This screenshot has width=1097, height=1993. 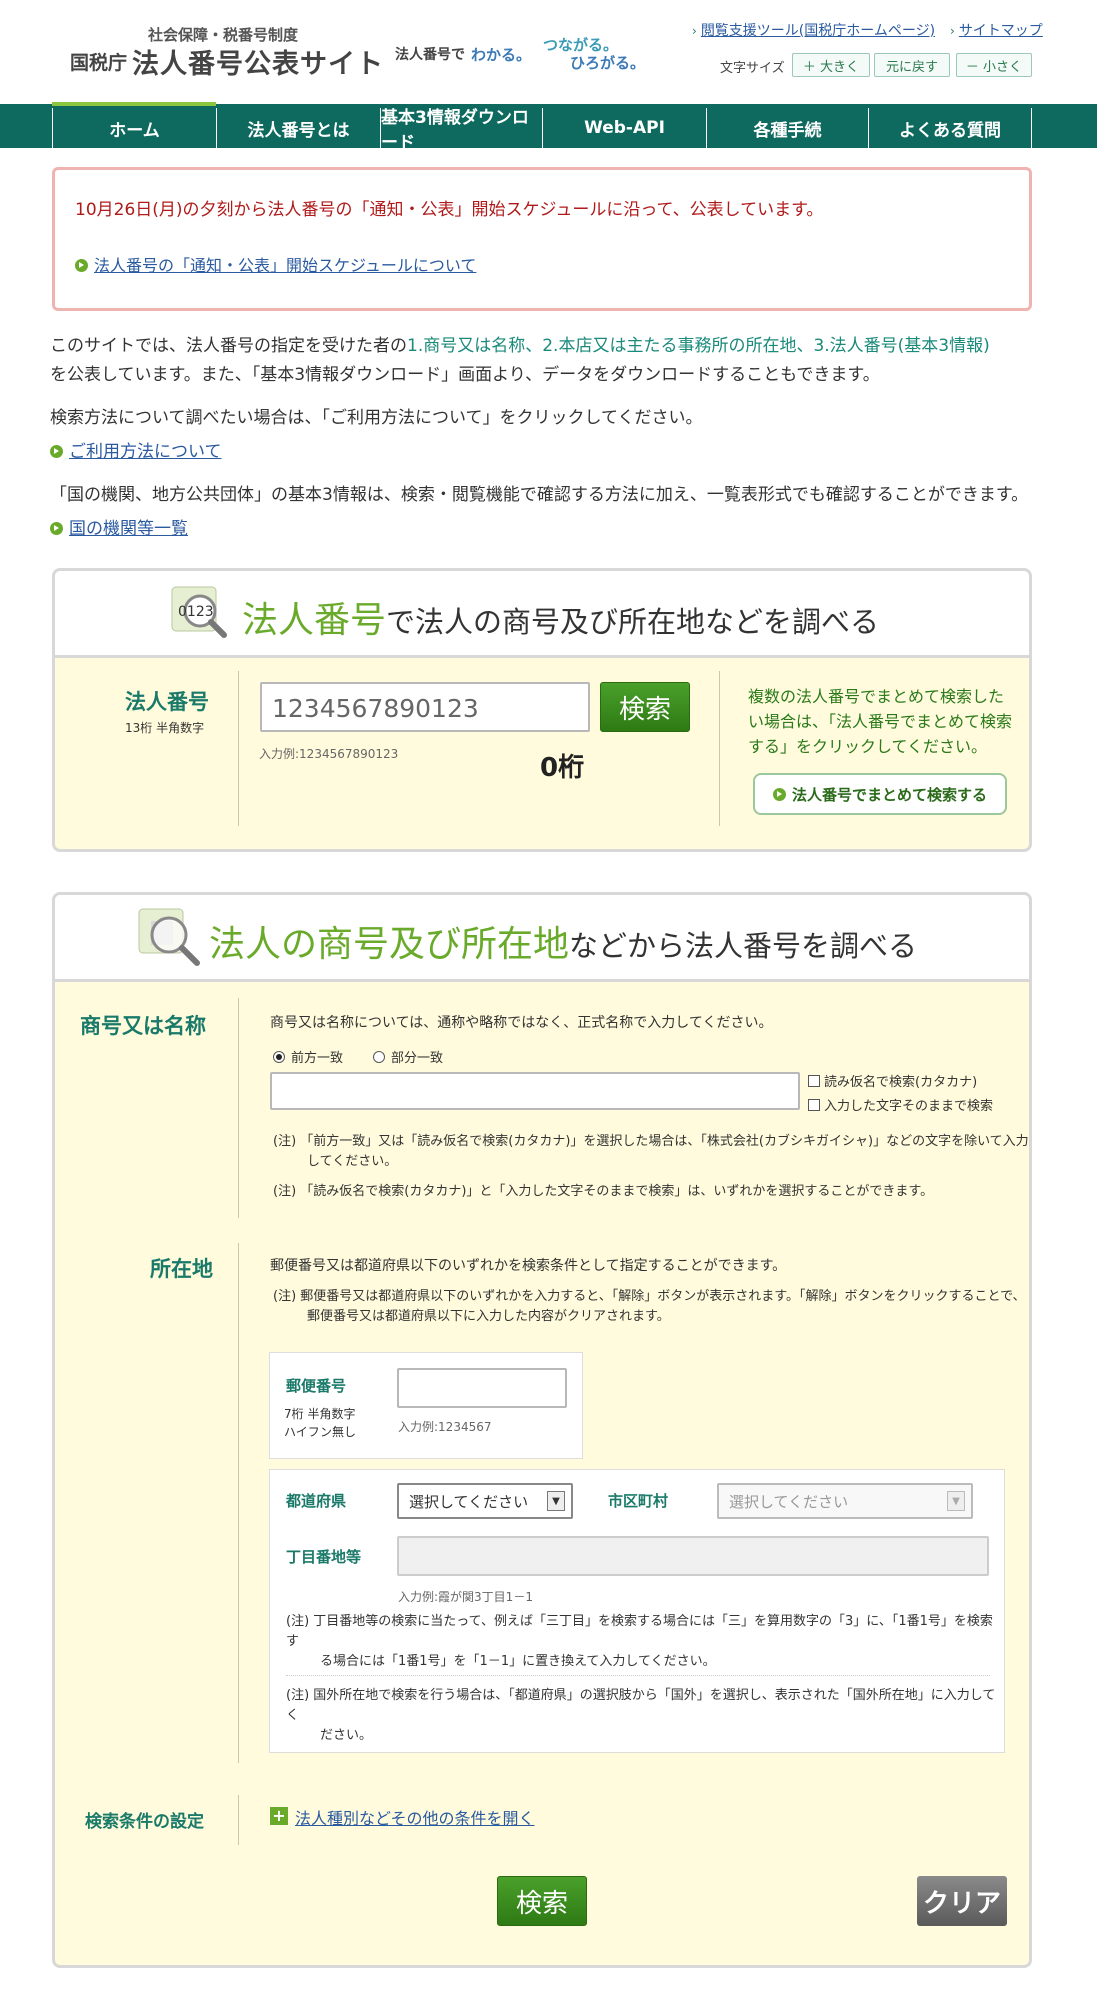 I want to click on kana-checkbox-label: 読み仮名で検索(カタカナ), so click(x=901, y=1082).